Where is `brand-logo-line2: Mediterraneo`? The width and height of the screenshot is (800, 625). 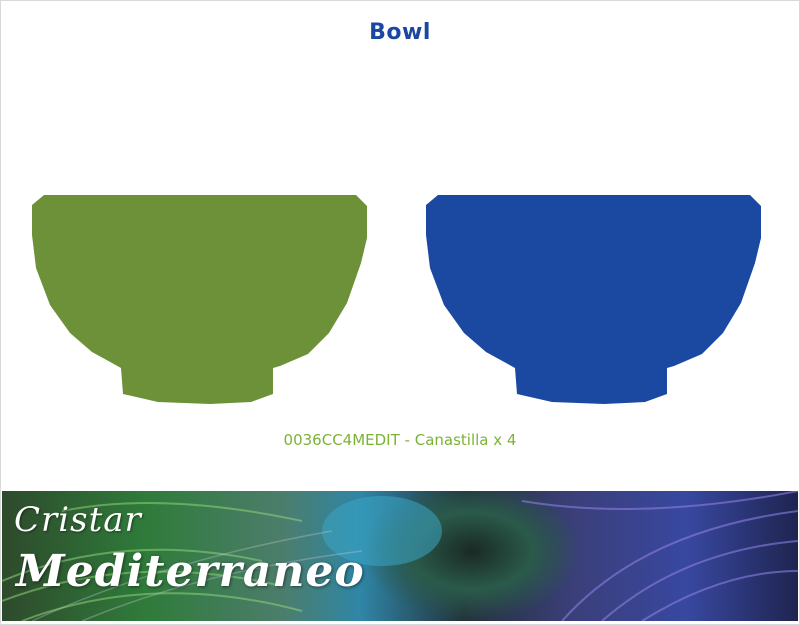
brand-logo-line2: Mediterraneo is located at coordinates (190, 571).